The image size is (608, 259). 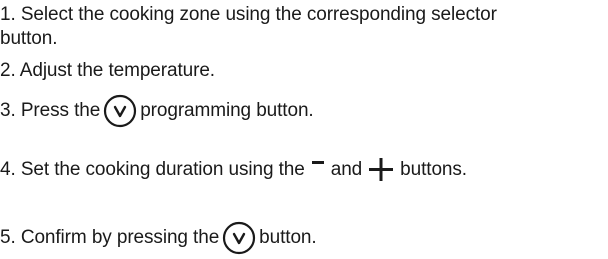 What do you see at coordinates (107, 70) in the screenshot?
I see `step-2: 2. Adjust the temperature.` at bounding box center [107, 70].